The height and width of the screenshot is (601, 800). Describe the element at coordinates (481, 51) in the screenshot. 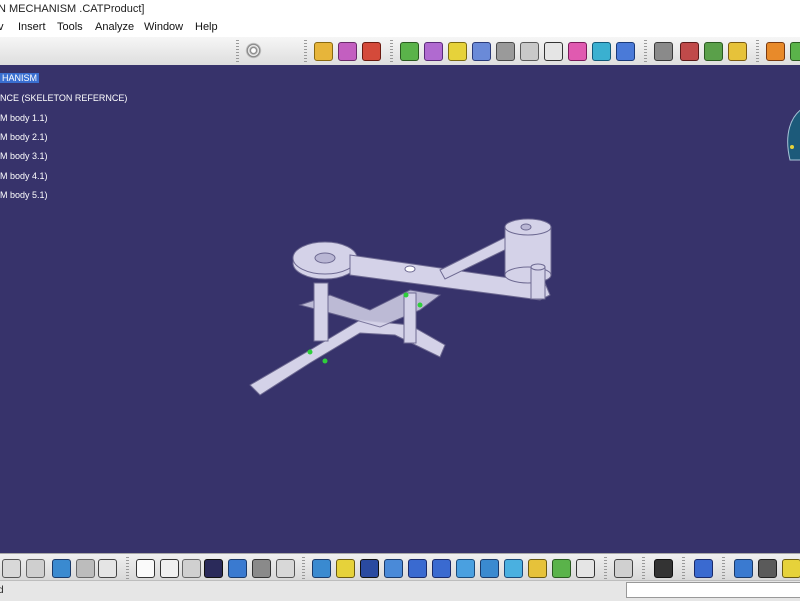

I see `snap-icon` at that location.